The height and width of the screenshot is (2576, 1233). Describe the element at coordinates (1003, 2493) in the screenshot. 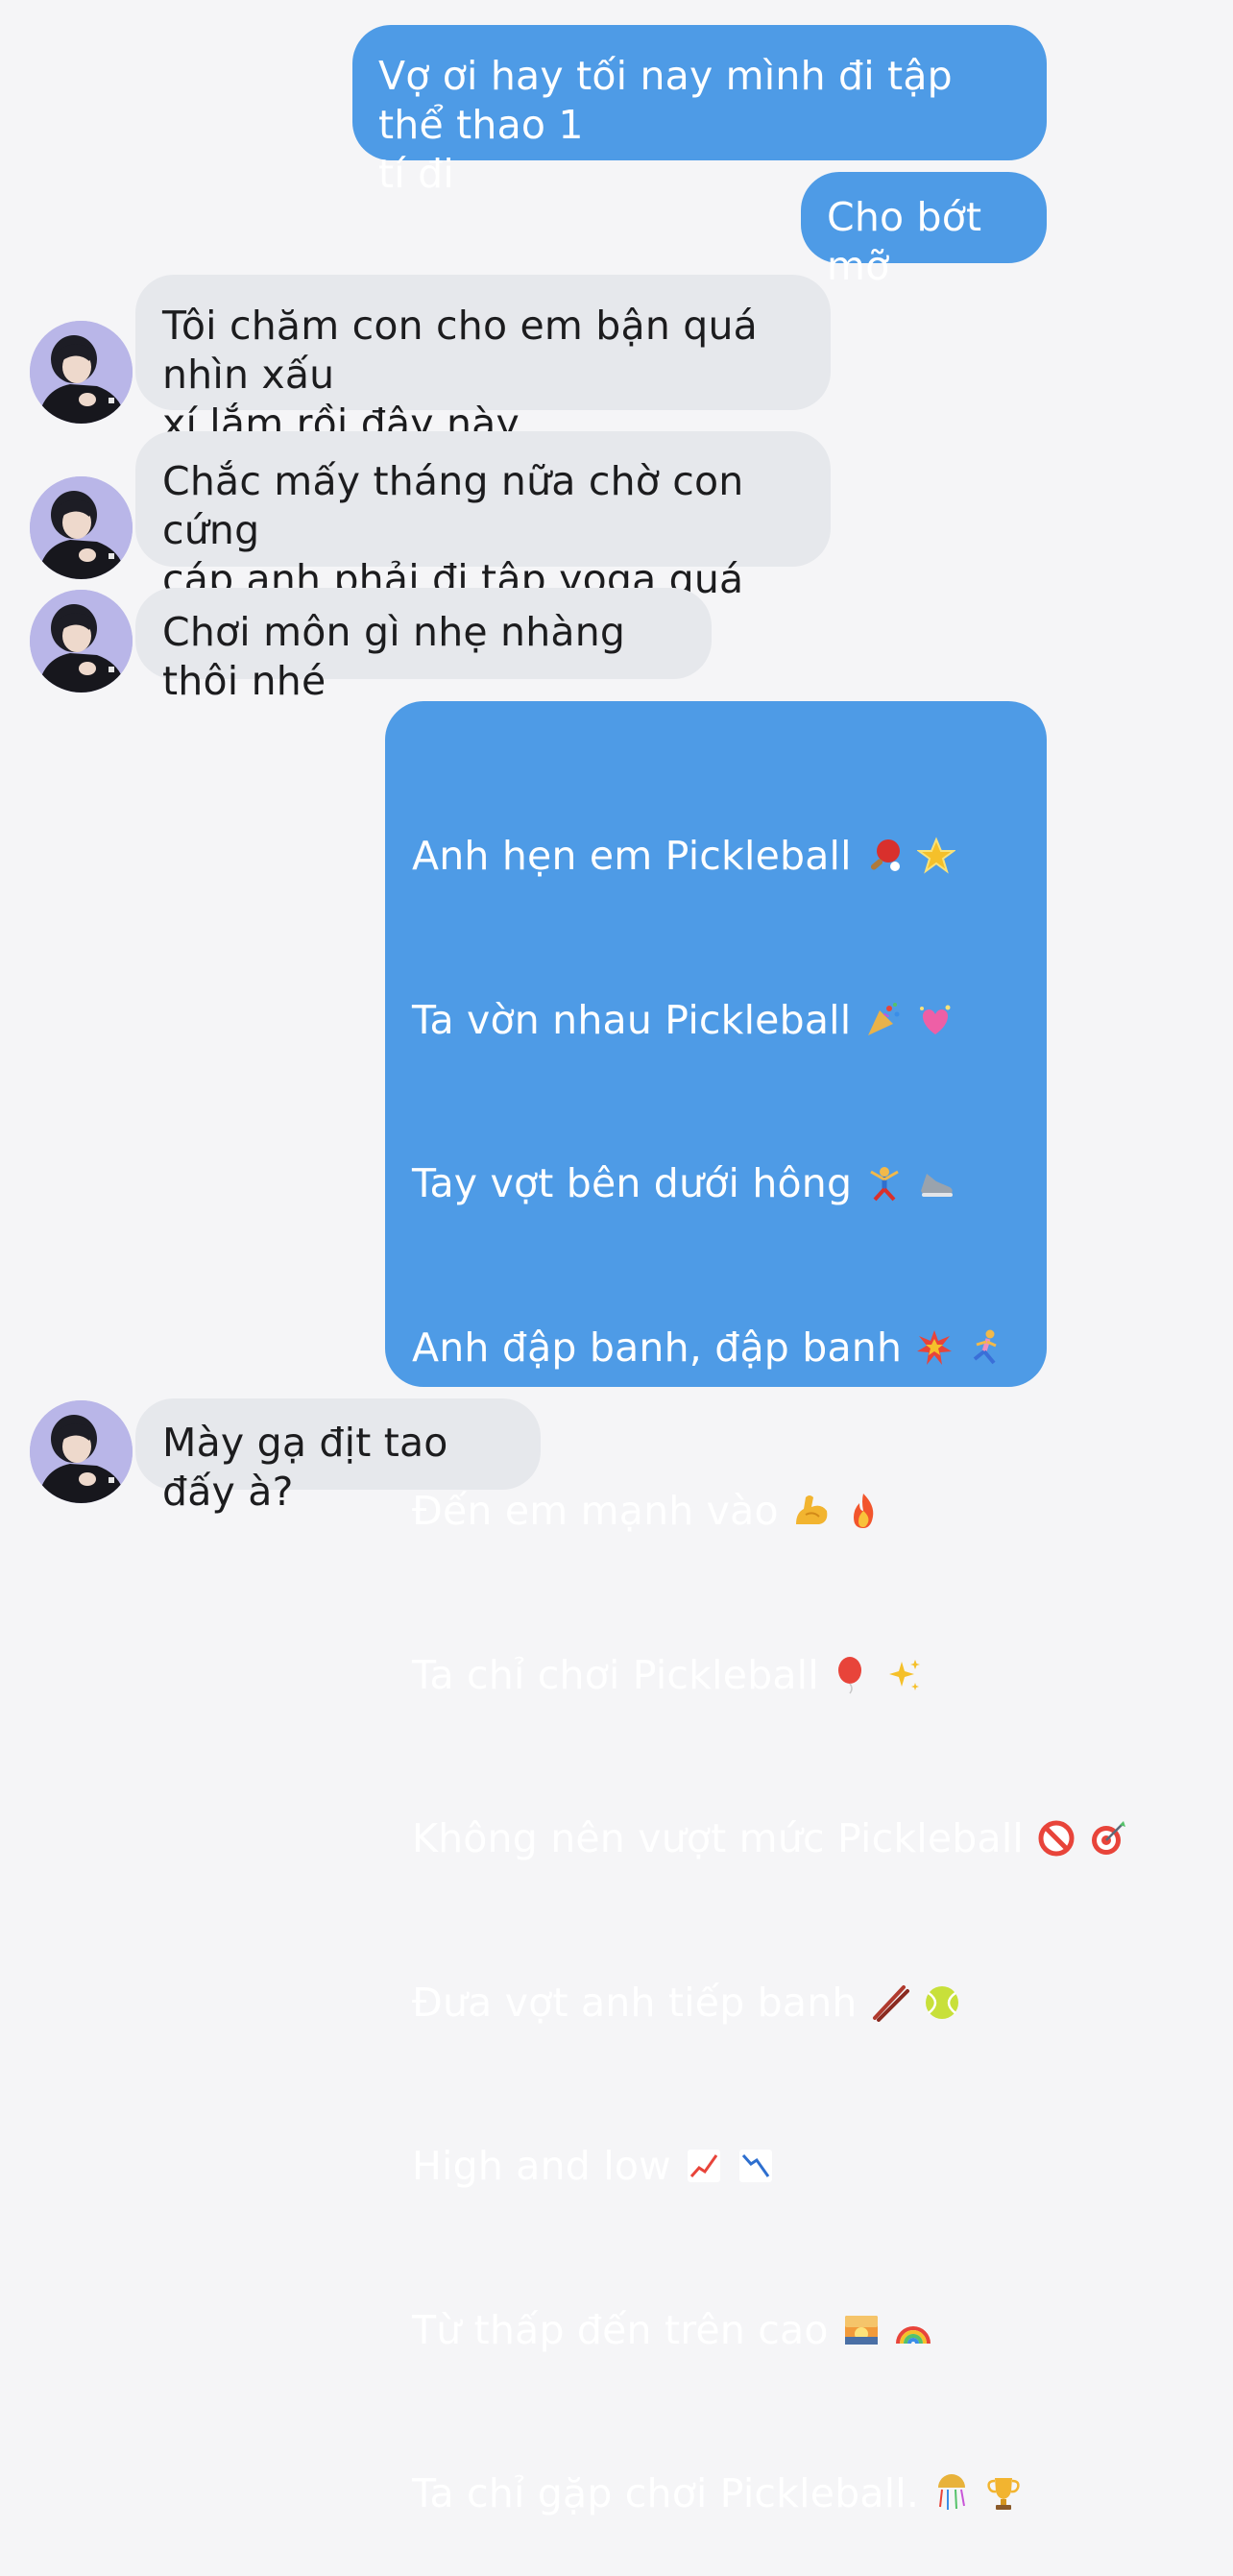

I see `trophy-icon` at that location.